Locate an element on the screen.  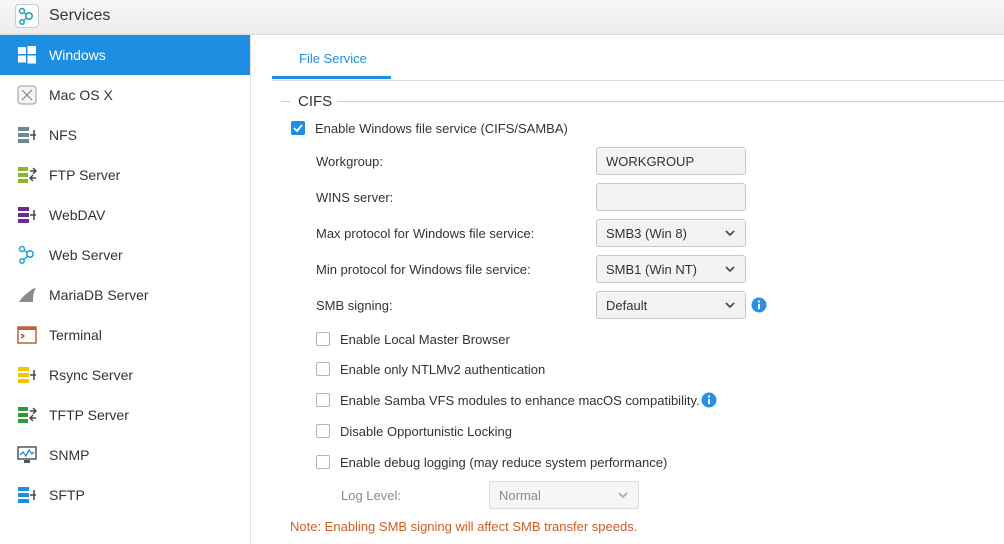
window-title: Services is located at coordinates (80, 15).